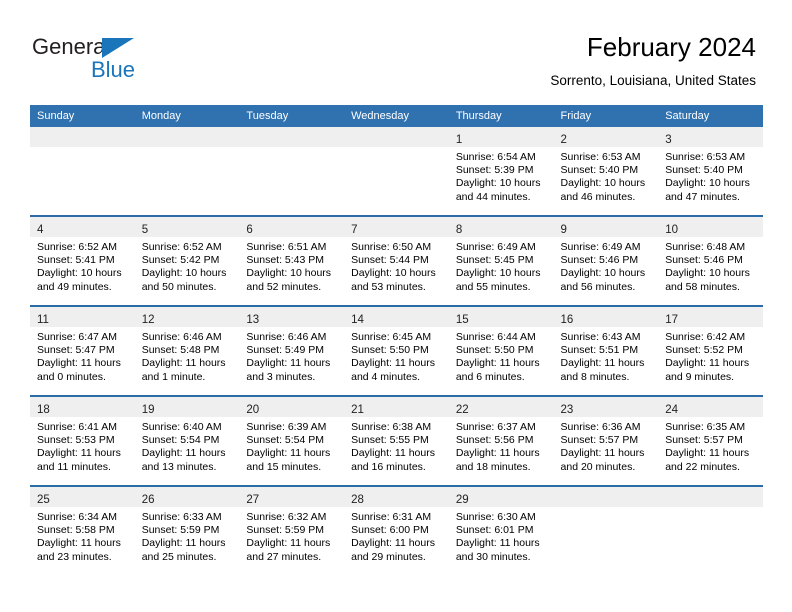  Describe the element at coordinates (284, 556) in the screenshot. I see `daylight-text-line2: and 27 minutes.` at that location.